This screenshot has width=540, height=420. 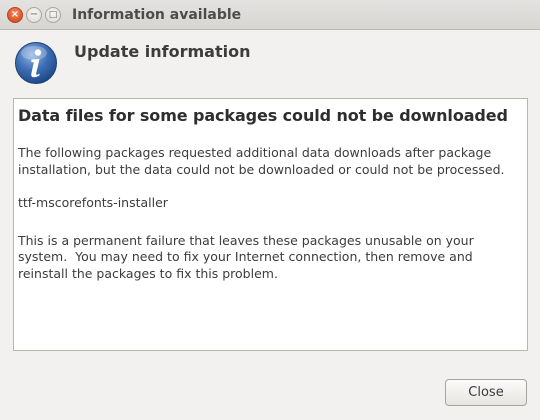 I want to click on dialog-heading: Update information, so click(x=162, y=51).